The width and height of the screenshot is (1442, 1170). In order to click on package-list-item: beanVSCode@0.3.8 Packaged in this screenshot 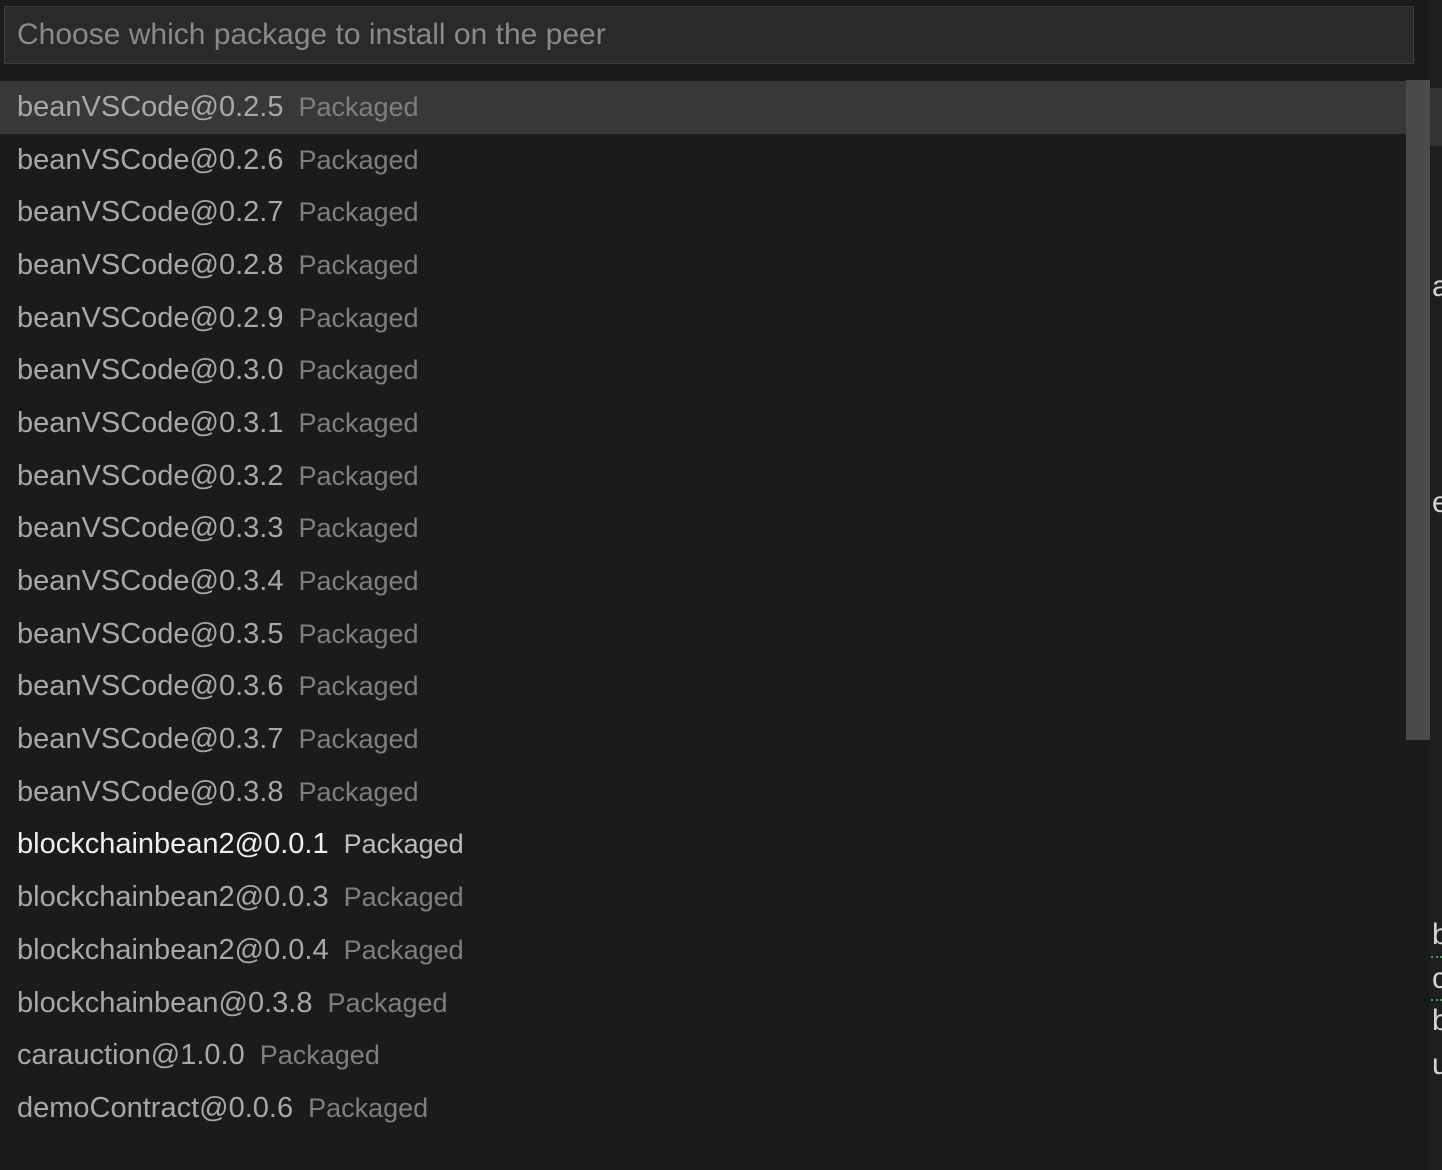, I will do `click(703, 792)`.